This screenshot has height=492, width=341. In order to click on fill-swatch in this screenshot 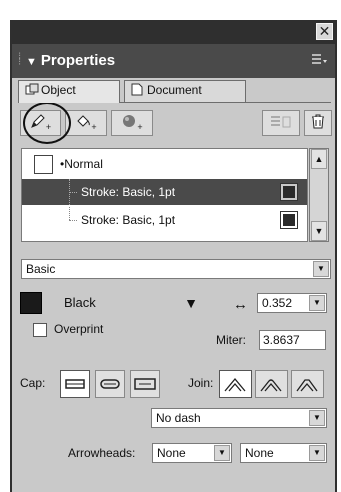, I will do `click(43, 164)`.